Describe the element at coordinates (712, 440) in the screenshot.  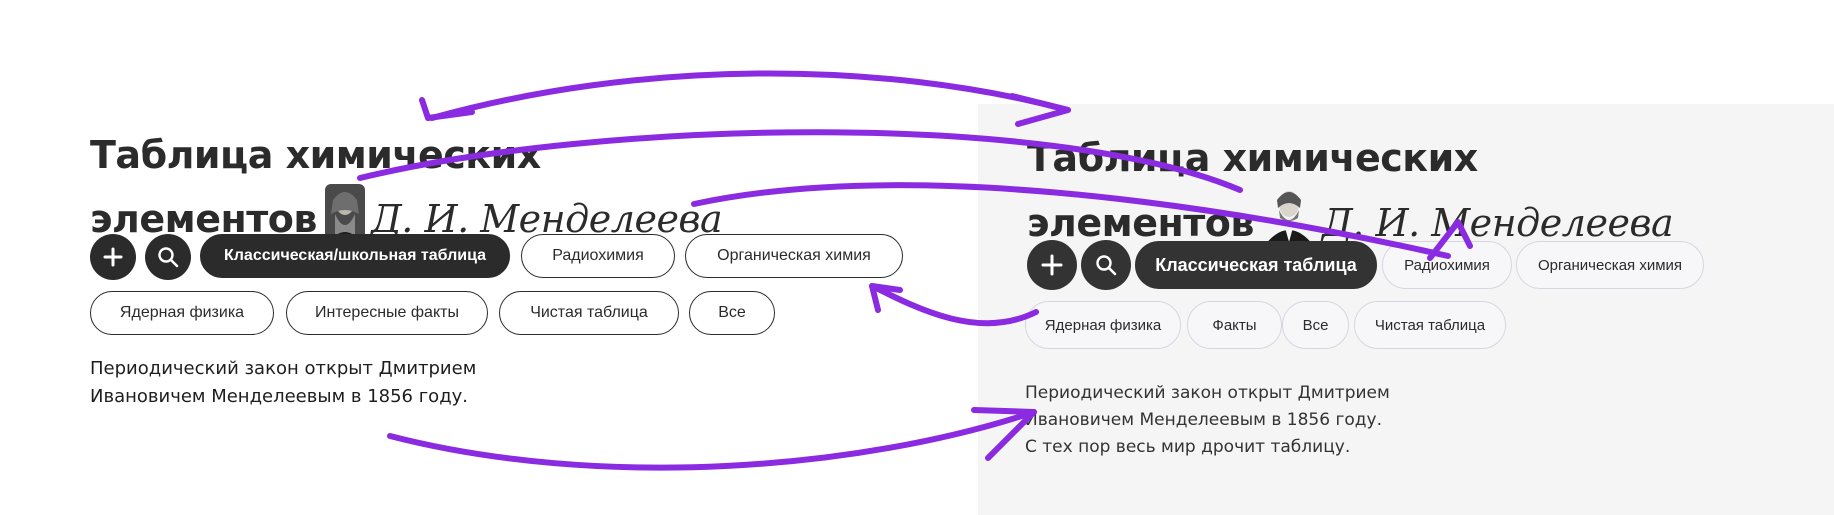
I see `arrow-paragraph` at that location.